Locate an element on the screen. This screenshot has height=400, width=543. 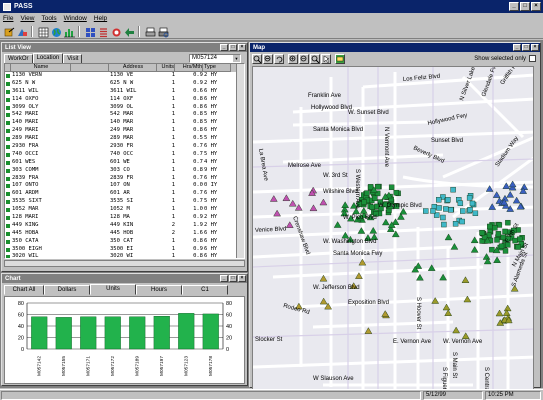
table-row: 3099 OLY 3099 OL 1 0.8 6 HY is located at coordinates (124, 108).